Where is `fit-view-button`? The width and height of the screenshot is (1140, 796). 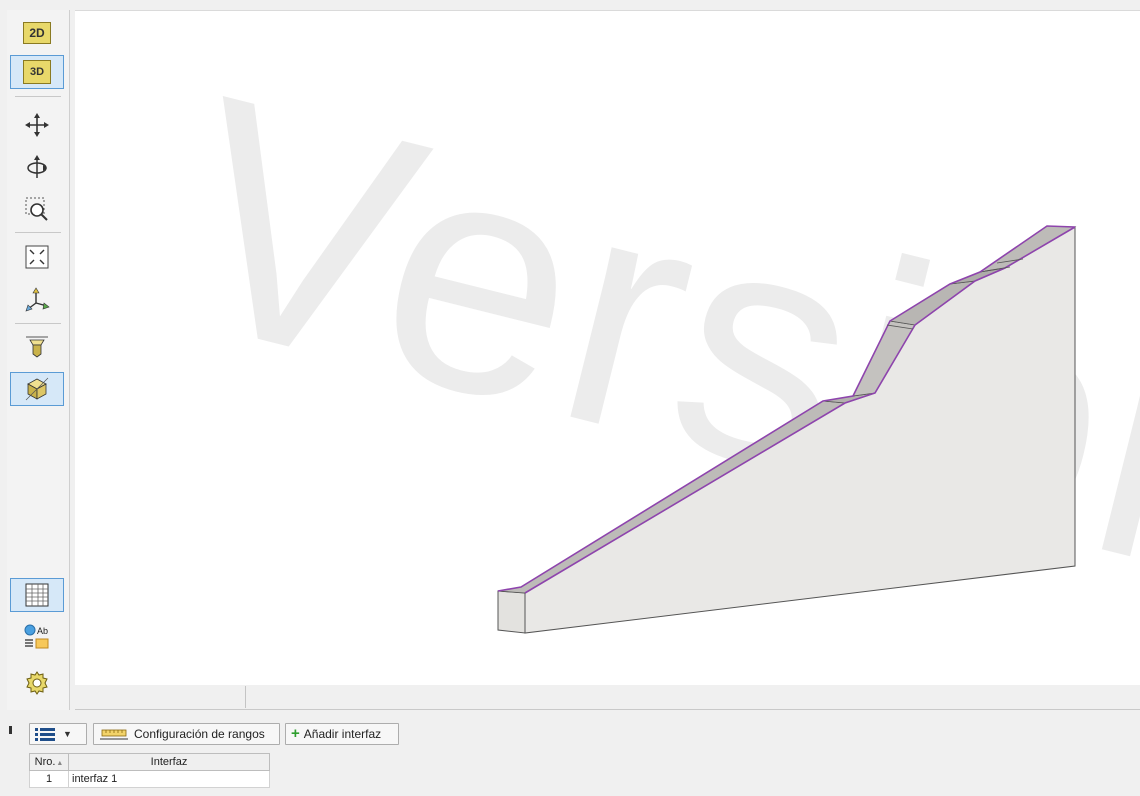
fit-view-button is located at coordinates (37, 257).